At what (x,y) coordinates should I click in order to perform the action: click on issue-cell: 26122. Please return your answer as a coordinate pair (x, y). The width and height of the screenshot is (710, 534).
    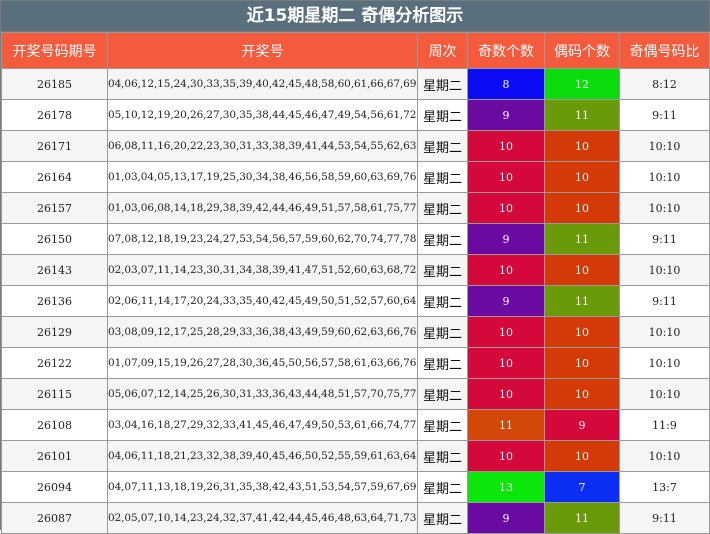
    Looking at the image, I should click on (54, 363).